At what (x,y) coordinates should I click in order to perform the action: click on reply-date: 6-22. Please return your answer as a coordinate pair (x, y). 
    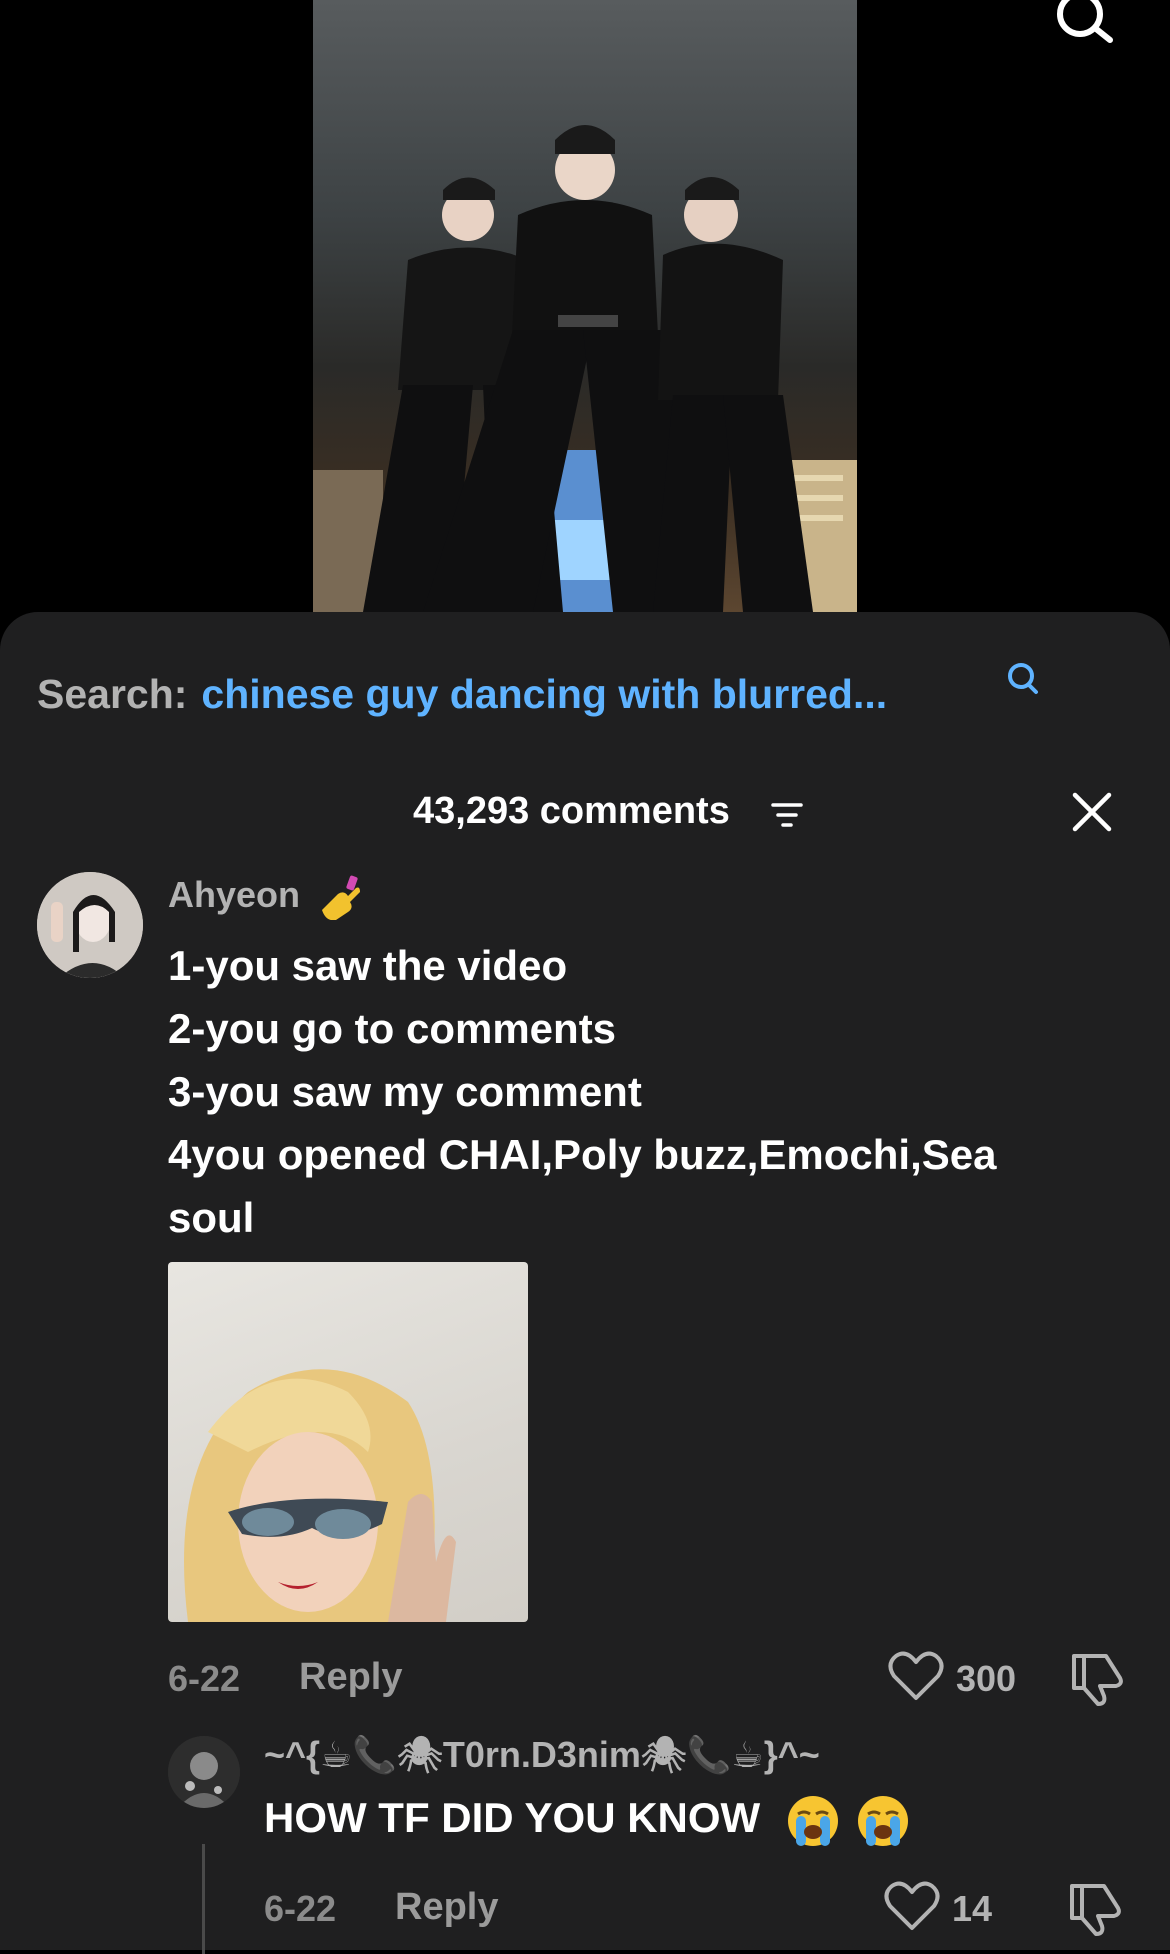
    Looking at the image, I should click on (300, 1908).